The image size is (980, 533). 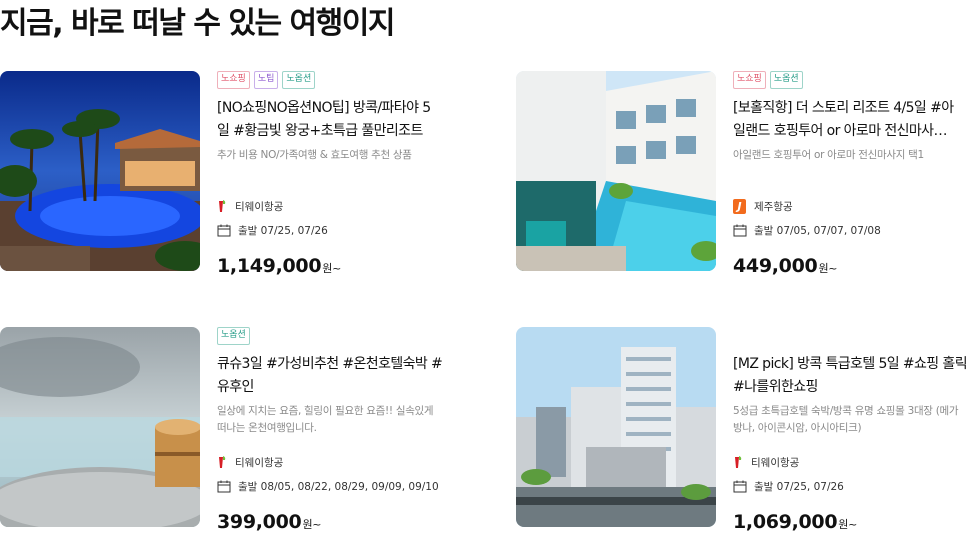 I want to click on departure-text: 출발 07/05, 07/07, 07/08, so click(x=817, y=231).